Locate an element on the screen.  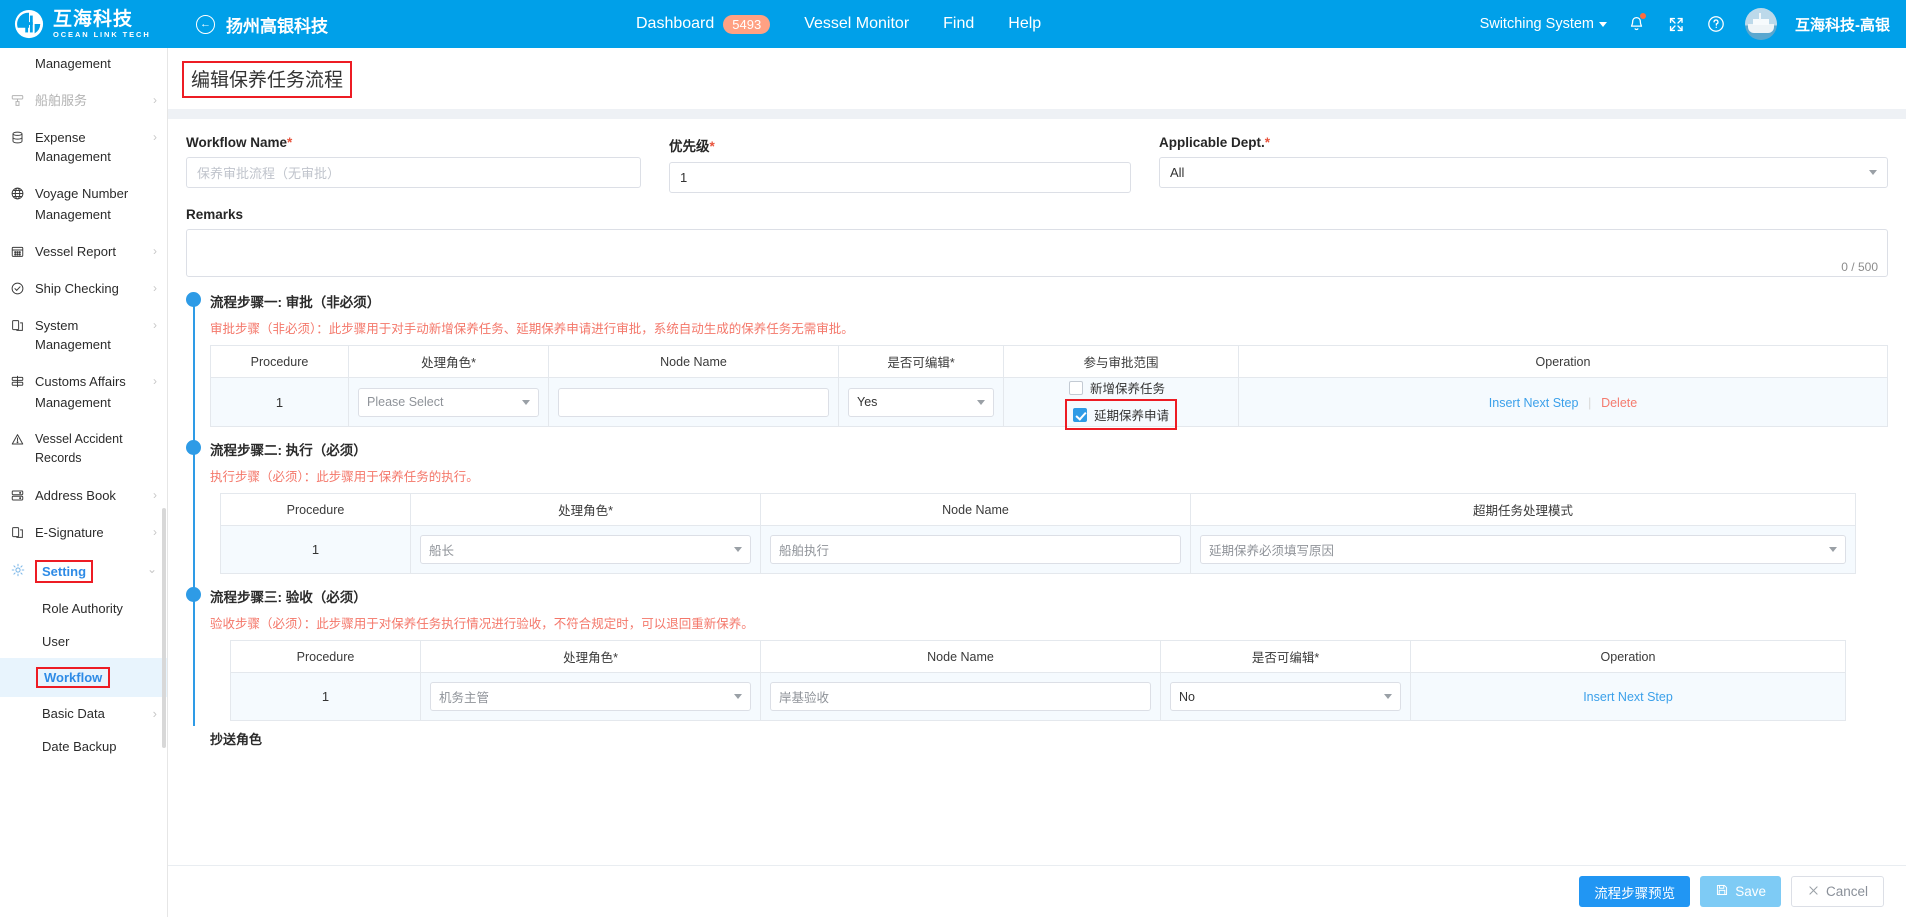
step-1-role-select: Please Select is located at coordinates (448, 402).